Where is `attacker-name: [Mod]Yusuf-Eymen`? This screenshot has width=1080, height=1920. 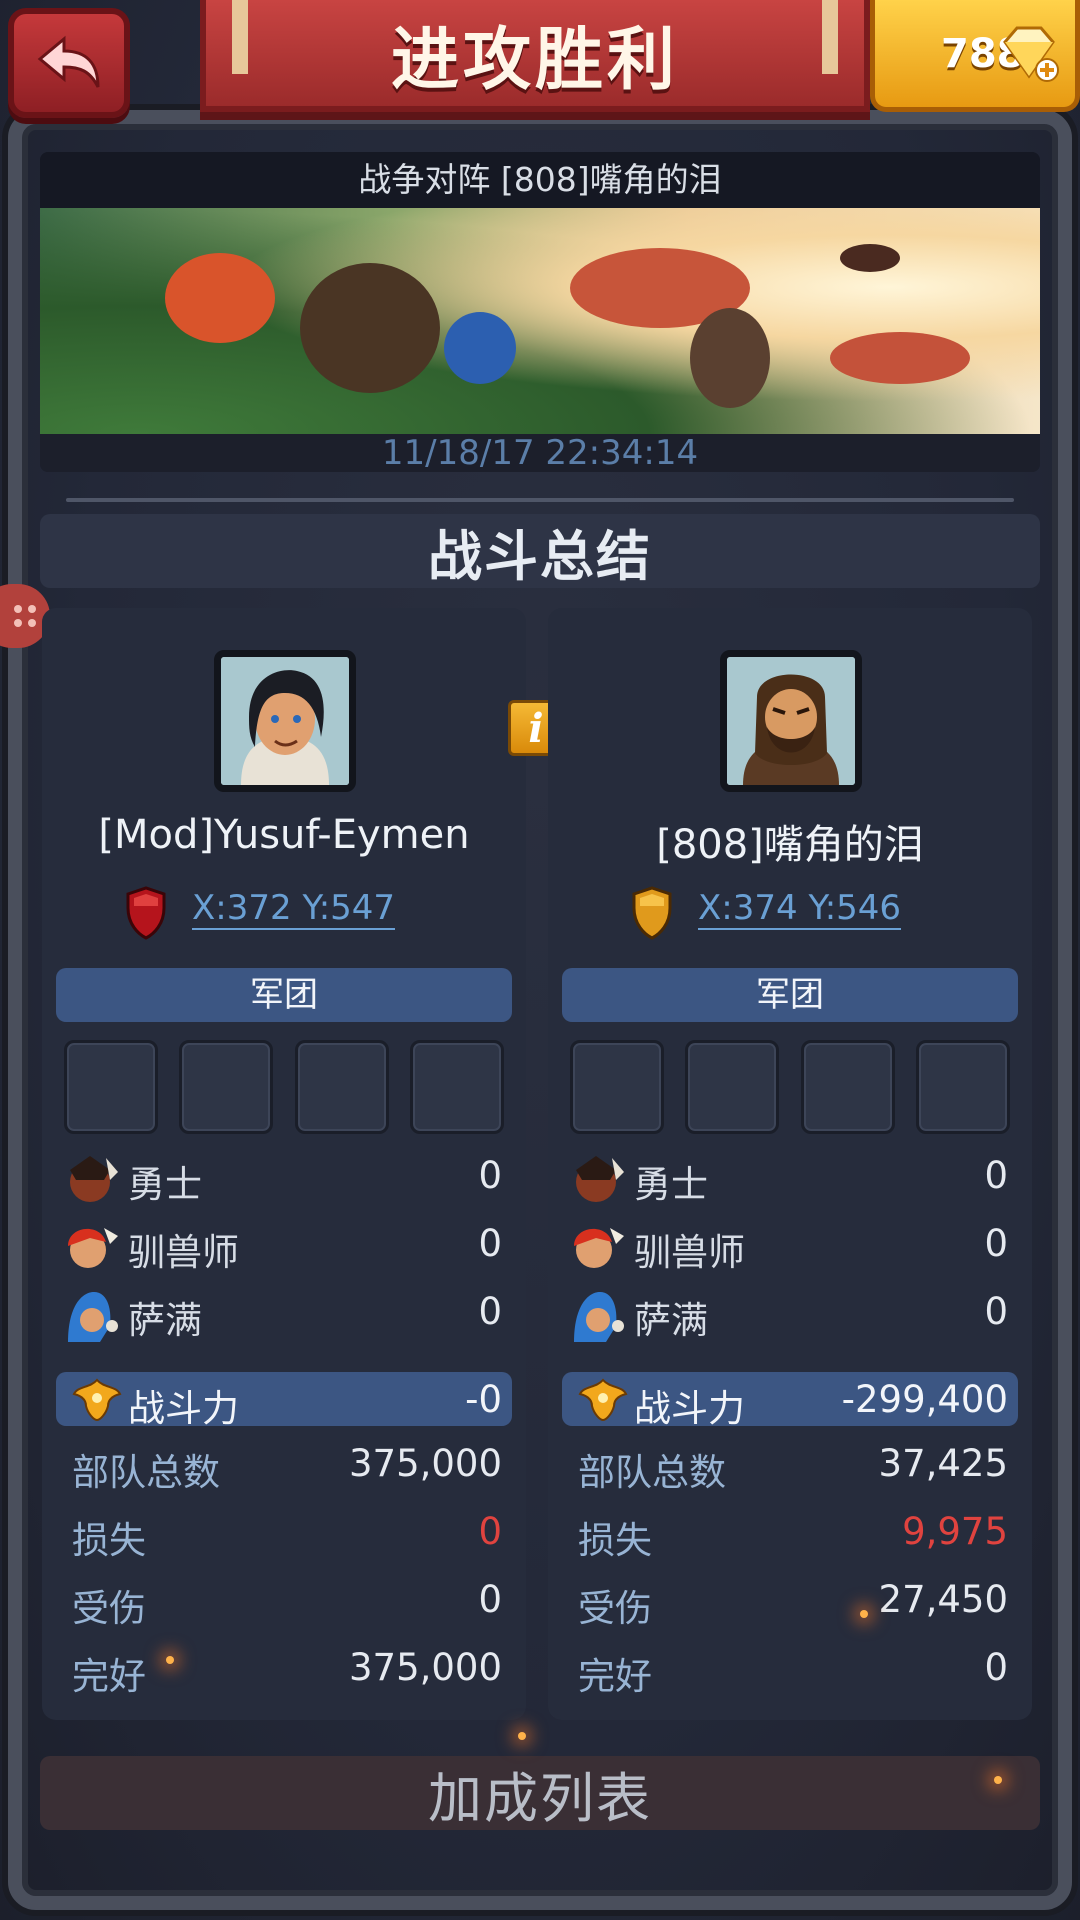
attacker-name: [Mod]Yusuf-Eymen is located at coordinates (284, 835).